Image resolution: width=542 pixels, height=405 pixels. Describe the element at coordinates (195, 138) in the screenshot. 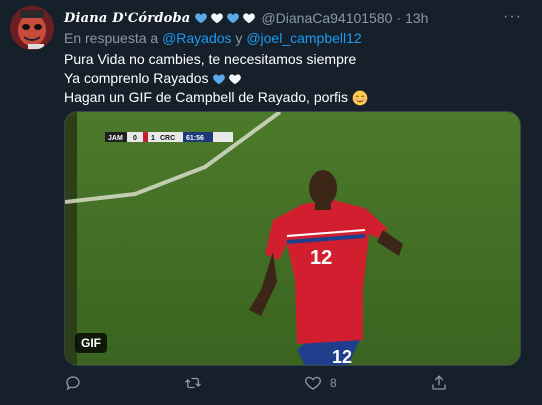

I see `scoreboard-clock: 61:56` at that location.